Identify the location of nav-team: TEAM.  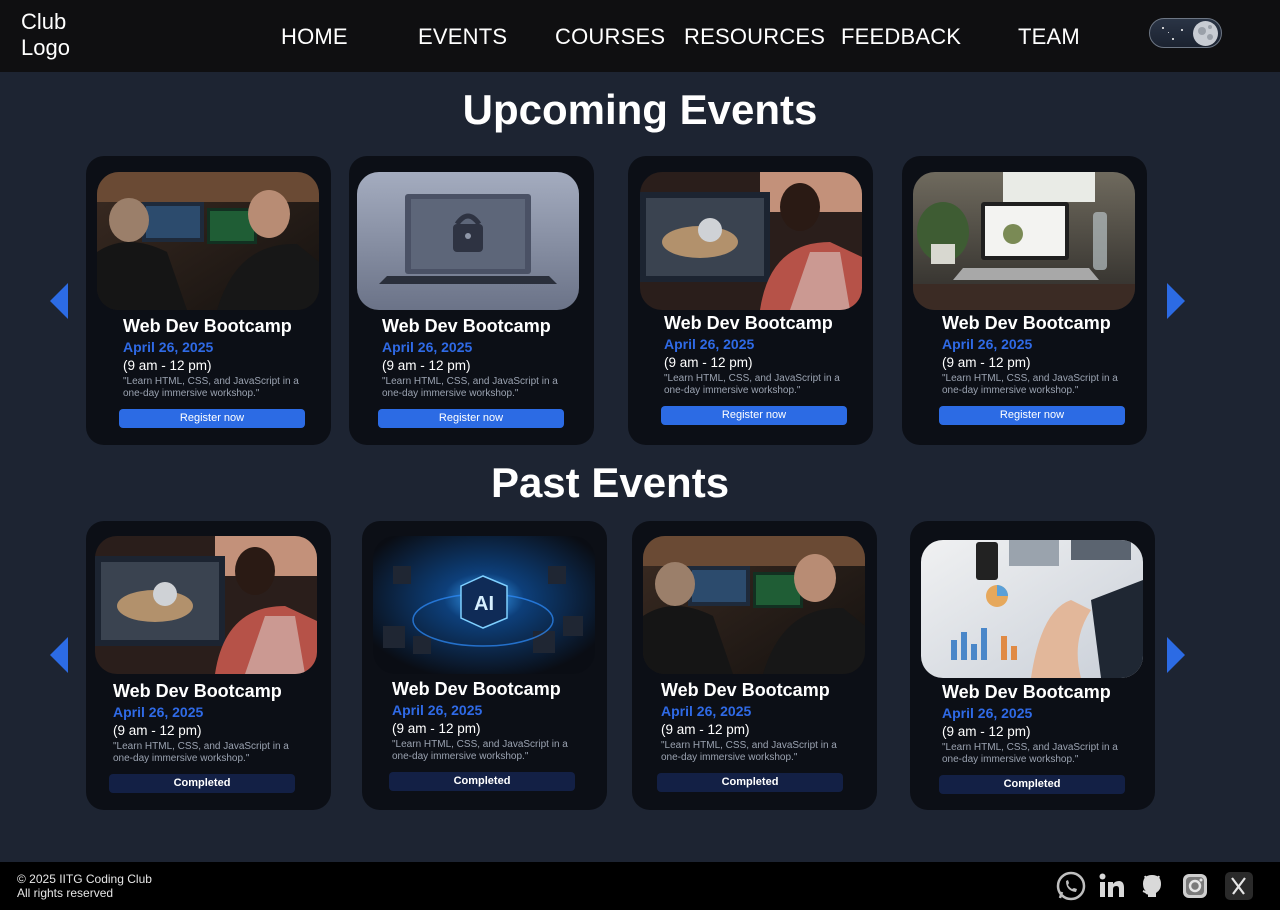
(1049, 37).